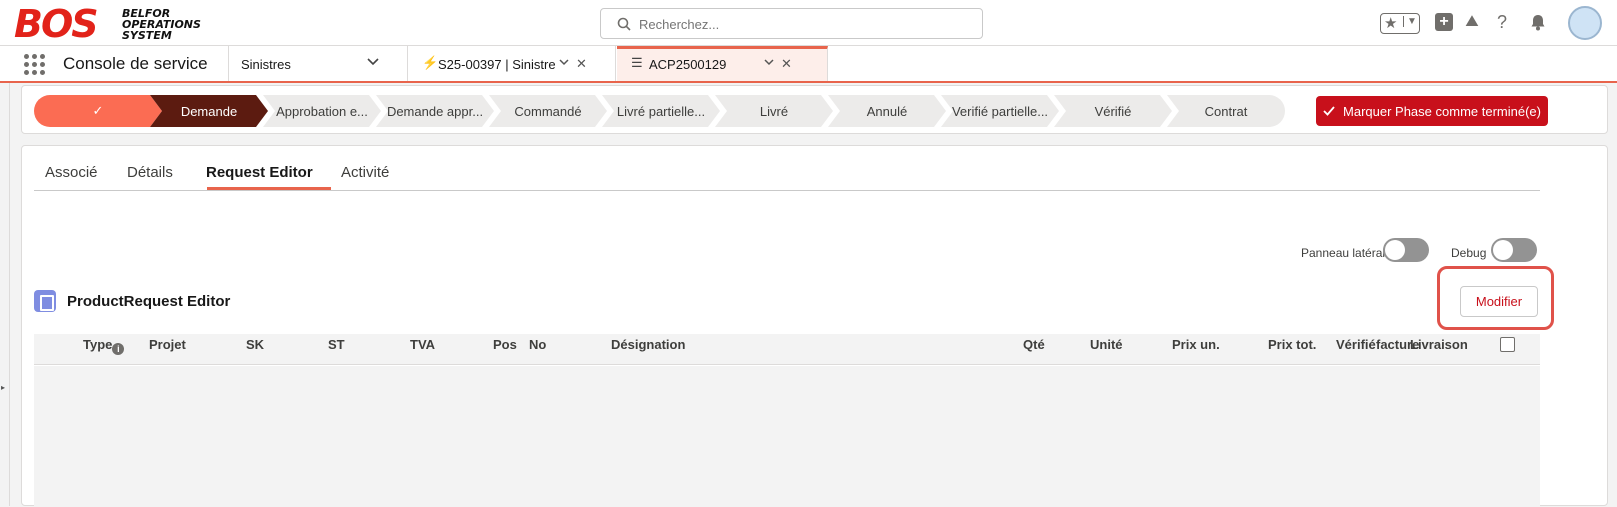  Describe the element at coordinates (365, 172) in the screenshot. I see `tab-activite: Activité` at that location.